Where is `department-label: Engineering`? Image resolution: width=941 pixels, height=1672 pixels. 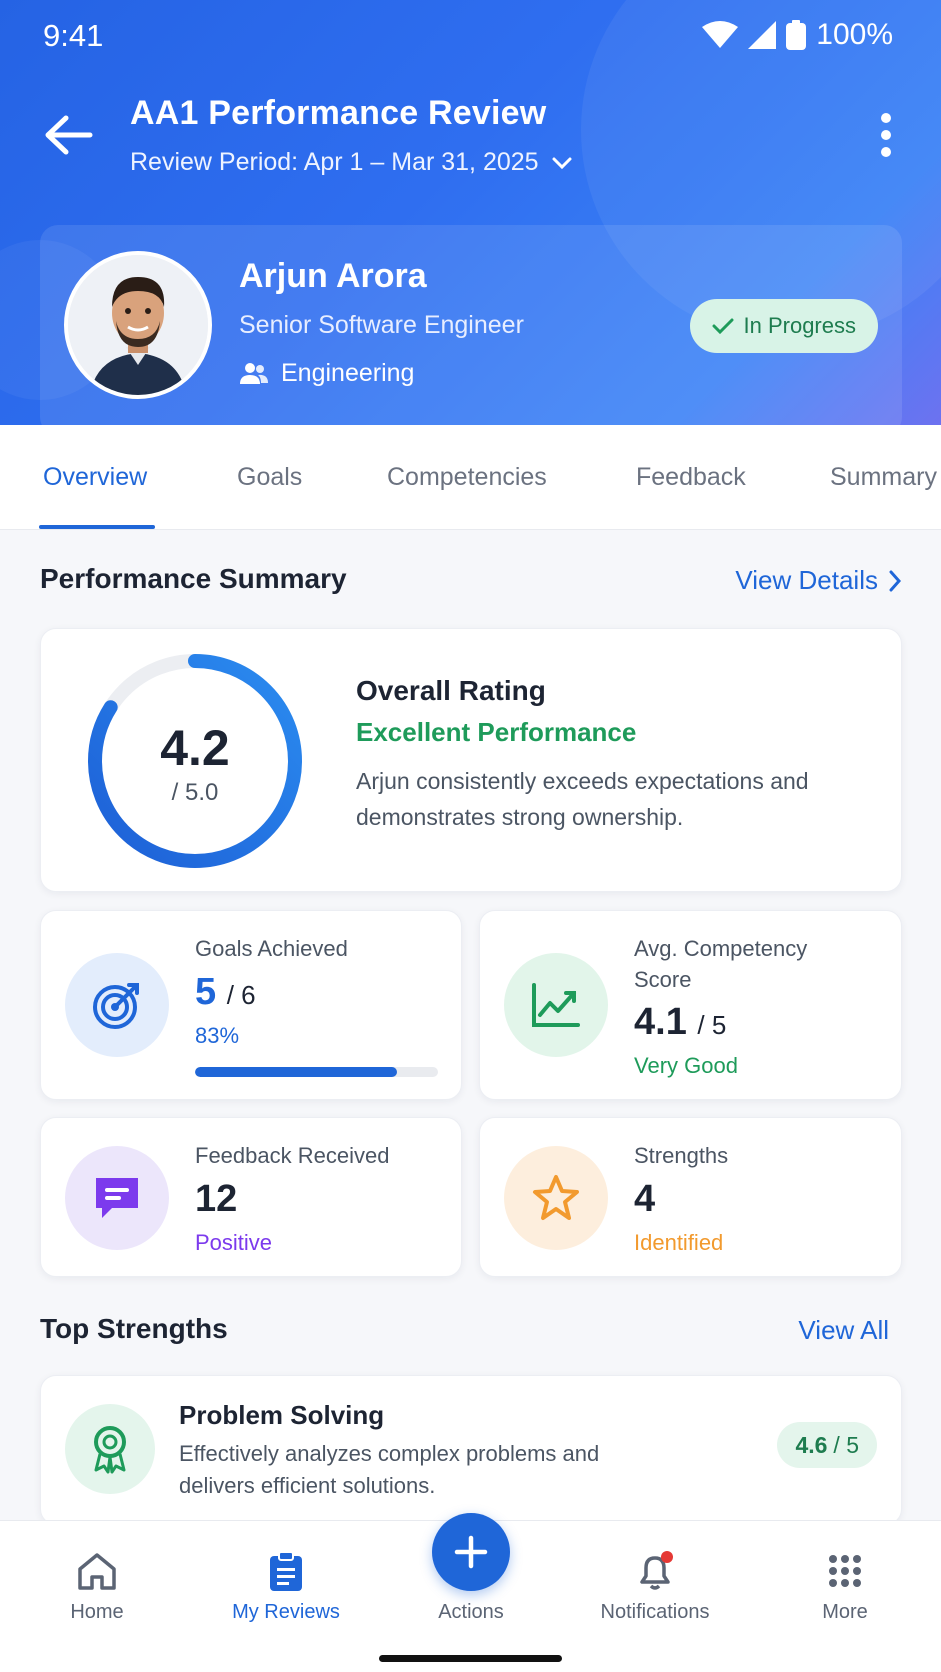 department-label: Engineering is located at coordinates (348, 373).